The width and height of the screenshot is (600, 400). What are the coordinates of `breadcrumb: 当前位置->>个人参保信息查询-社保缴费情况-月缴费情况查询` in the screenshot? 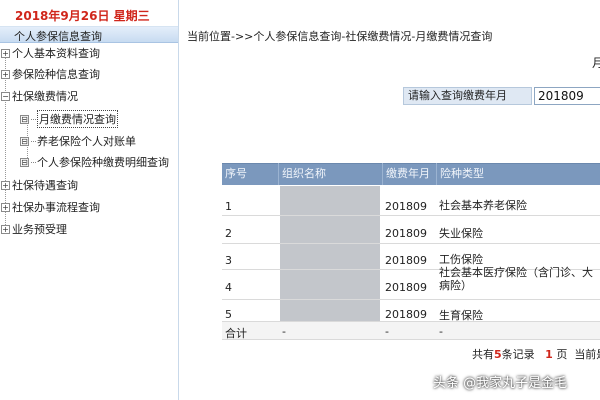 It's located at (340, 36).